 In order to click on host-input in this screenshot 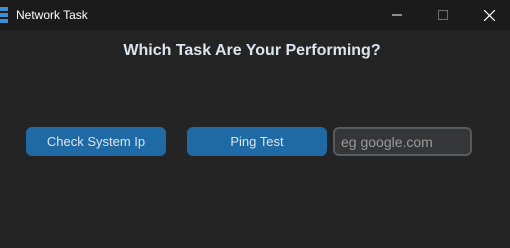, I will do `click(402, 141)`.